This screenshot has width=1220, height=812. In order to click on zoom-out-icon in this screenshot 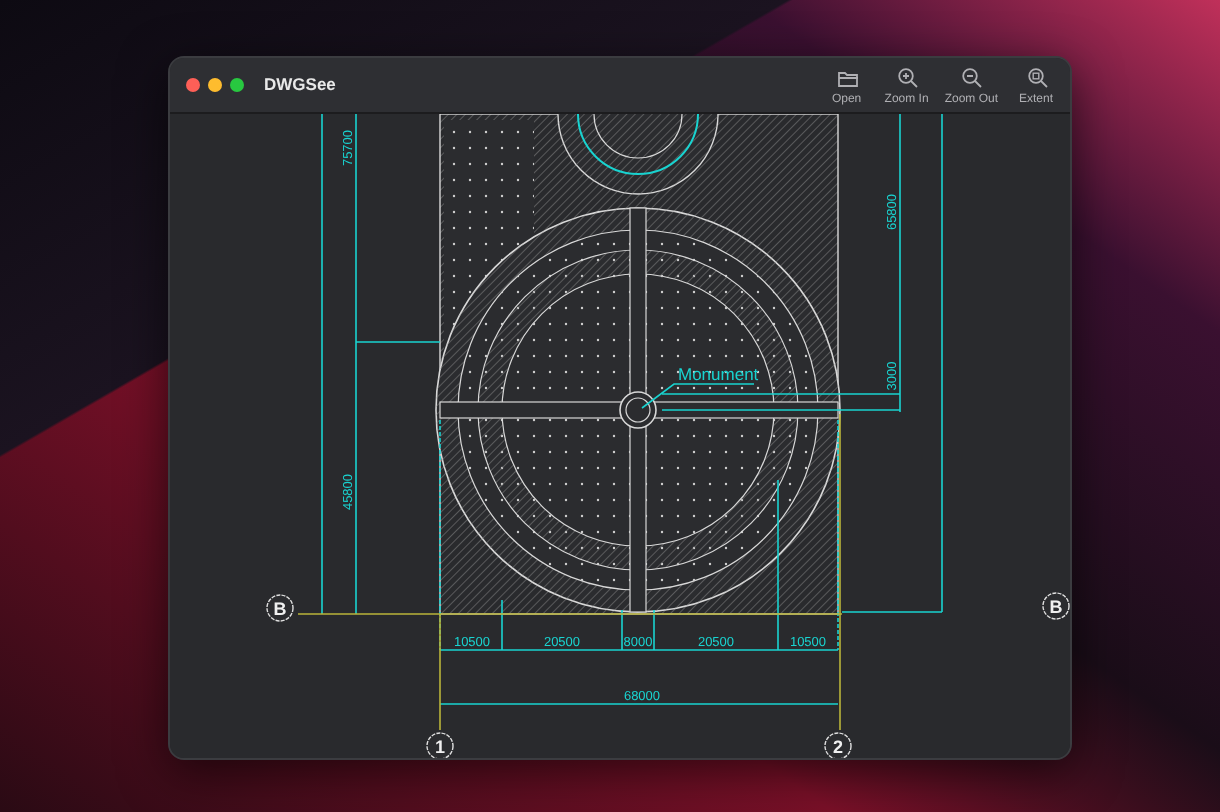, I will do `click(971, 76)`.